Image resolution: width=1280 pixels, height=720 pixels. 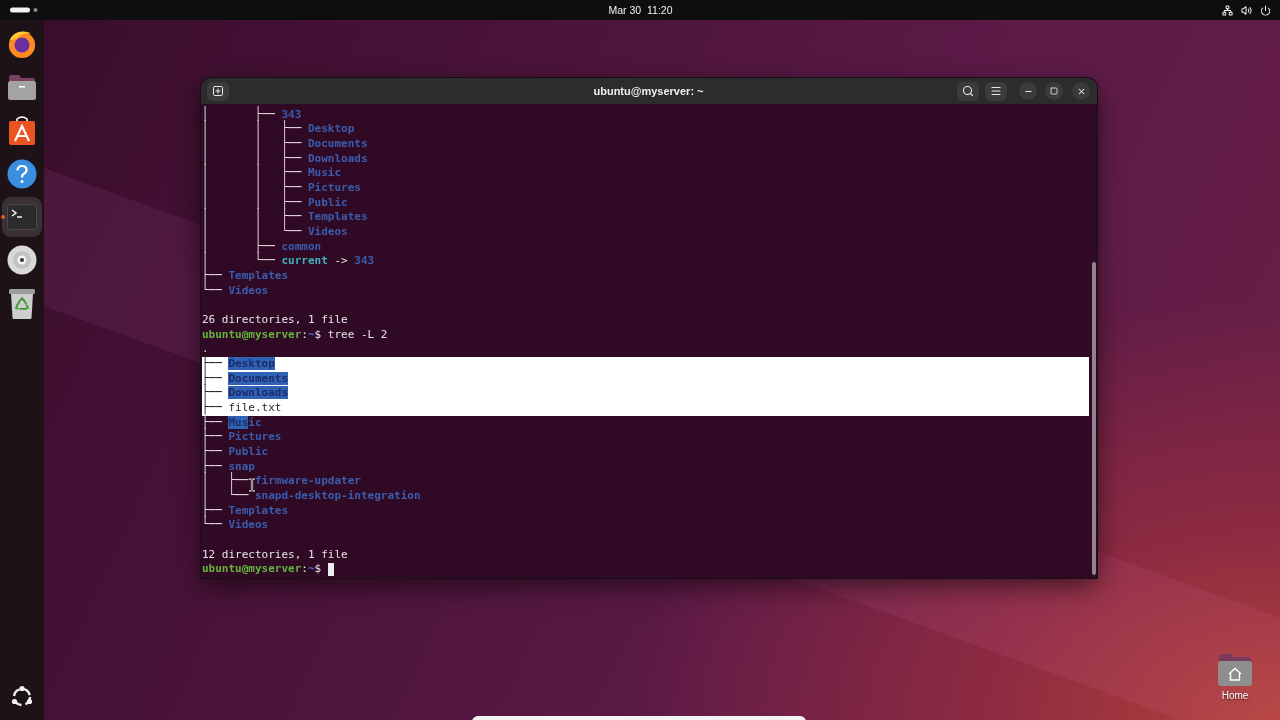 What do you see at coordinates (1028, 91) in the screenshot?
I see `minimize-button` at bounding box center [1028, 91].